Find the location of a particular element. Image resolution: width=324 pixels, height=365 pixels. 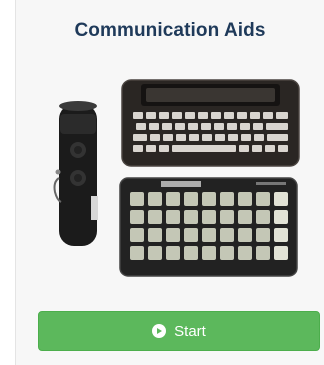

handheld-device-icon is located at coordinates (75, 173).